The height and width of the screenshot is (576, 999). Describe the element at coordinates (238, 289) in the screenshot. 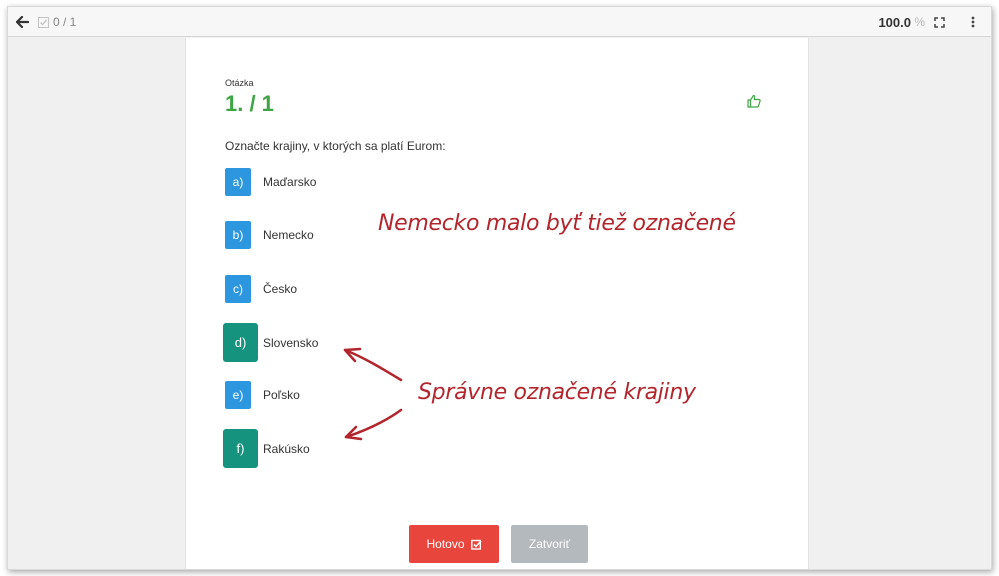

I see `answer-letter: c)` at that location.